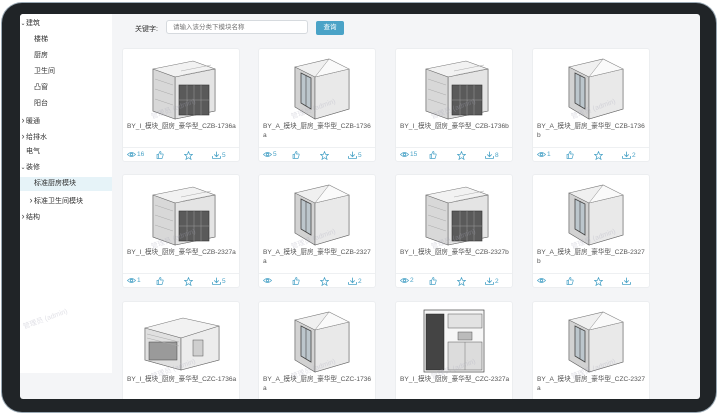  What do you see at coordinates (414, 155) in the screenshot?
I see `views-count: 15` at bounding box center [414, 155].